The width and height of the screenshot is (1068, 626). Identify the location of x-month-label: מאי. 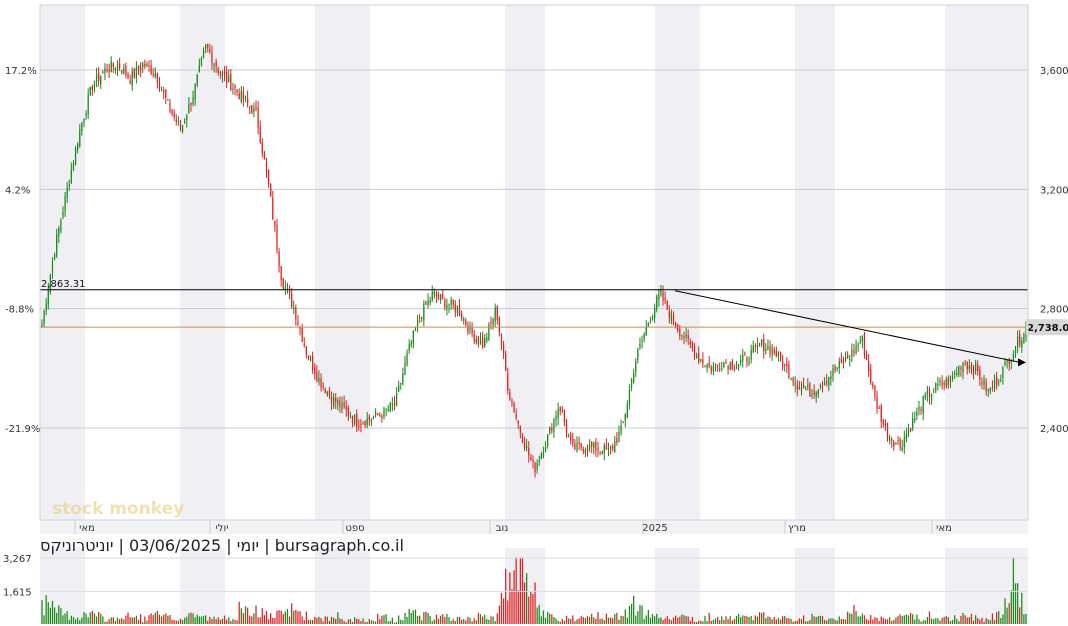
(944, 528).